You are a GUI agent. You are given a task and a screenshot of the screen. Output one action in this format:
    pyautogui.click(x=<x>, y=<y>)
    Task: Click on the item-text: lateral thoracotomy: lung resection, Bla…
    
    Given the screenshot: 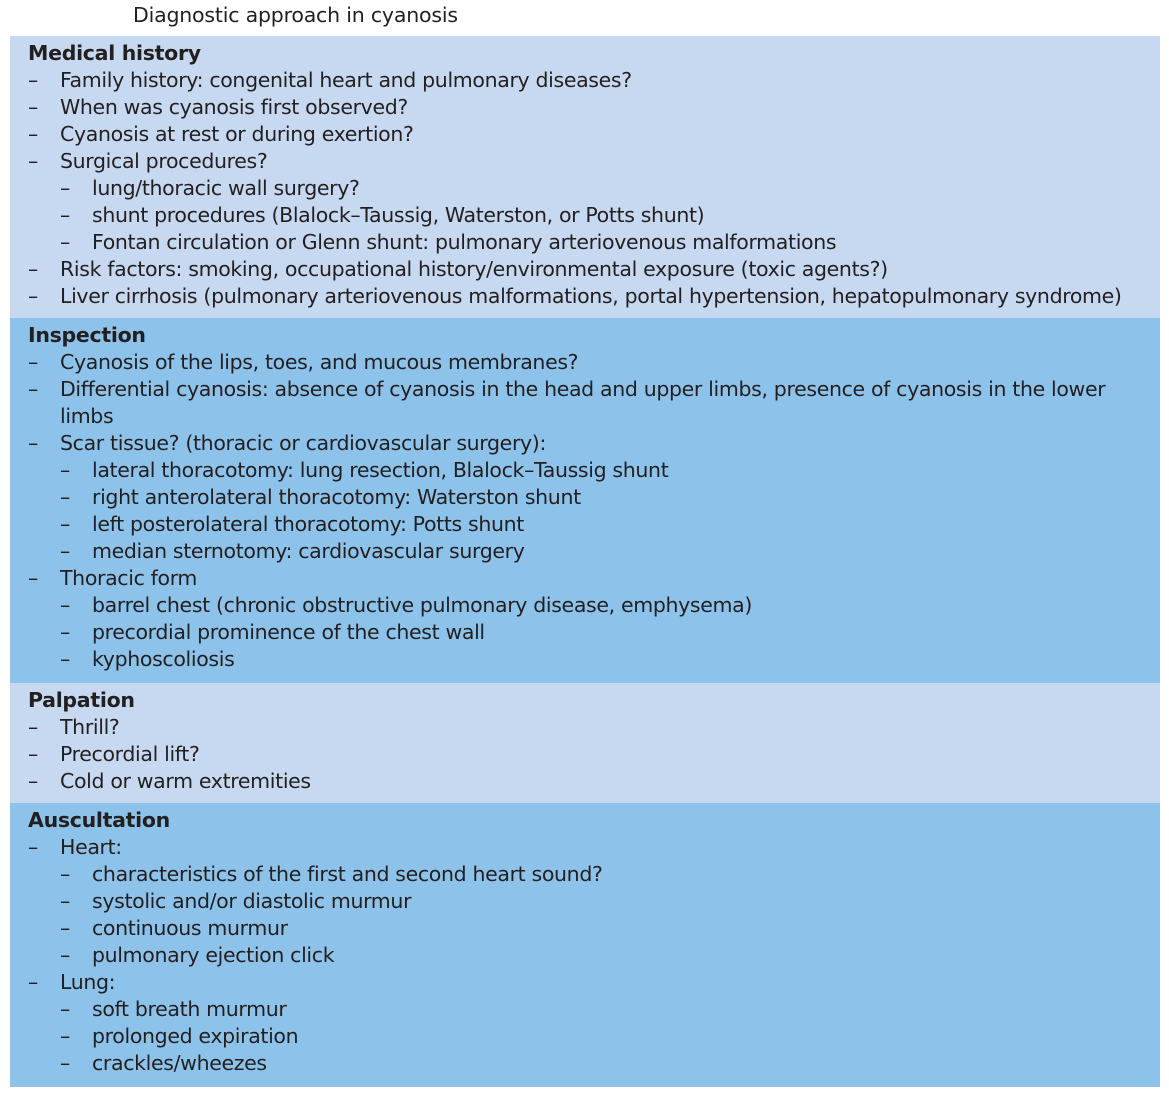 What is the action you would take?
    pyautogui.click(x=380, y=470)
    